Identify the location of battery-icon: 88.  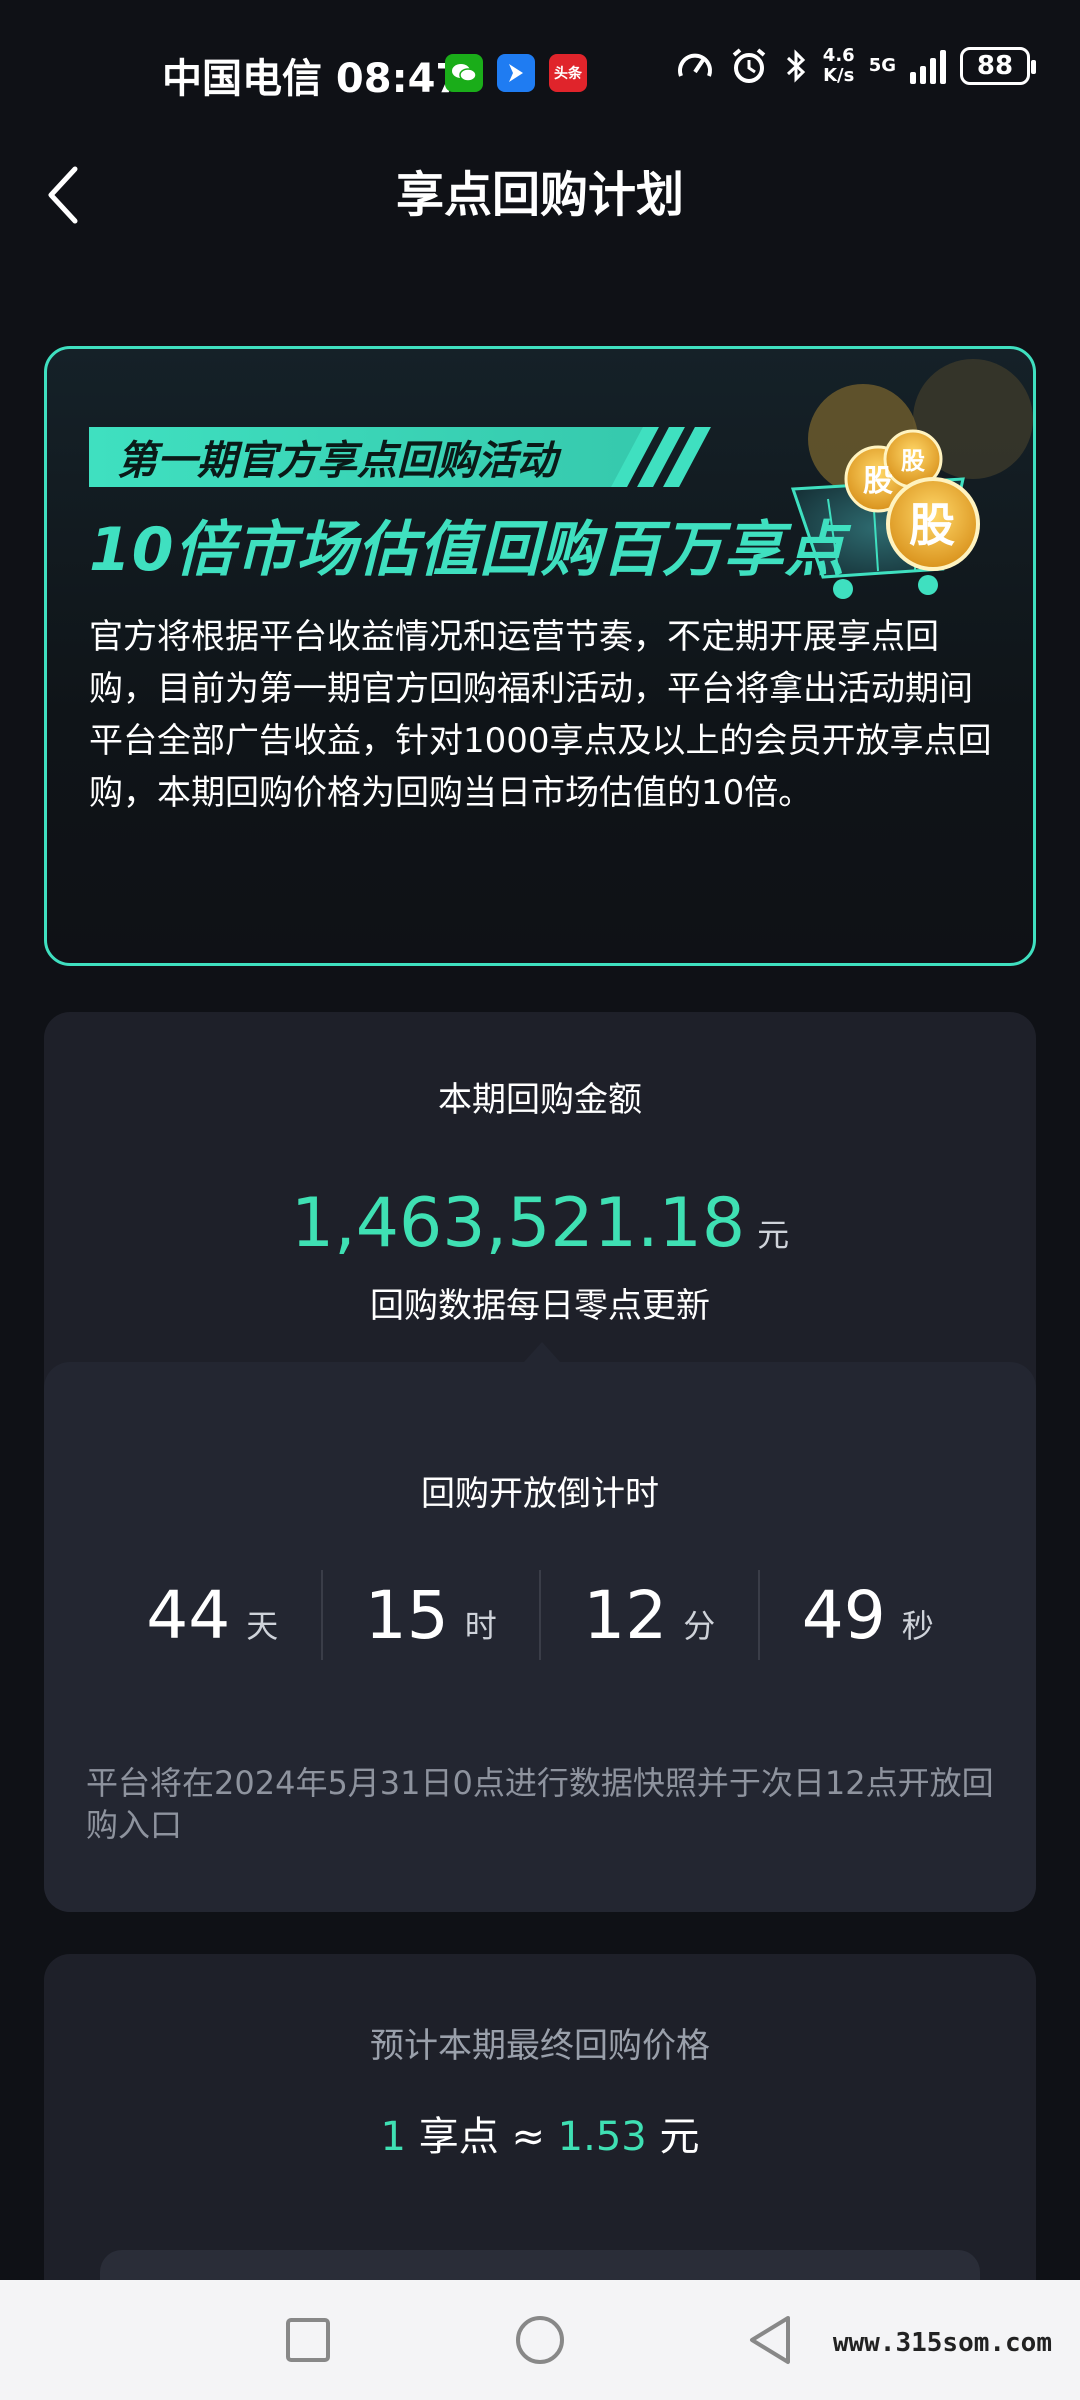
(998, 66).